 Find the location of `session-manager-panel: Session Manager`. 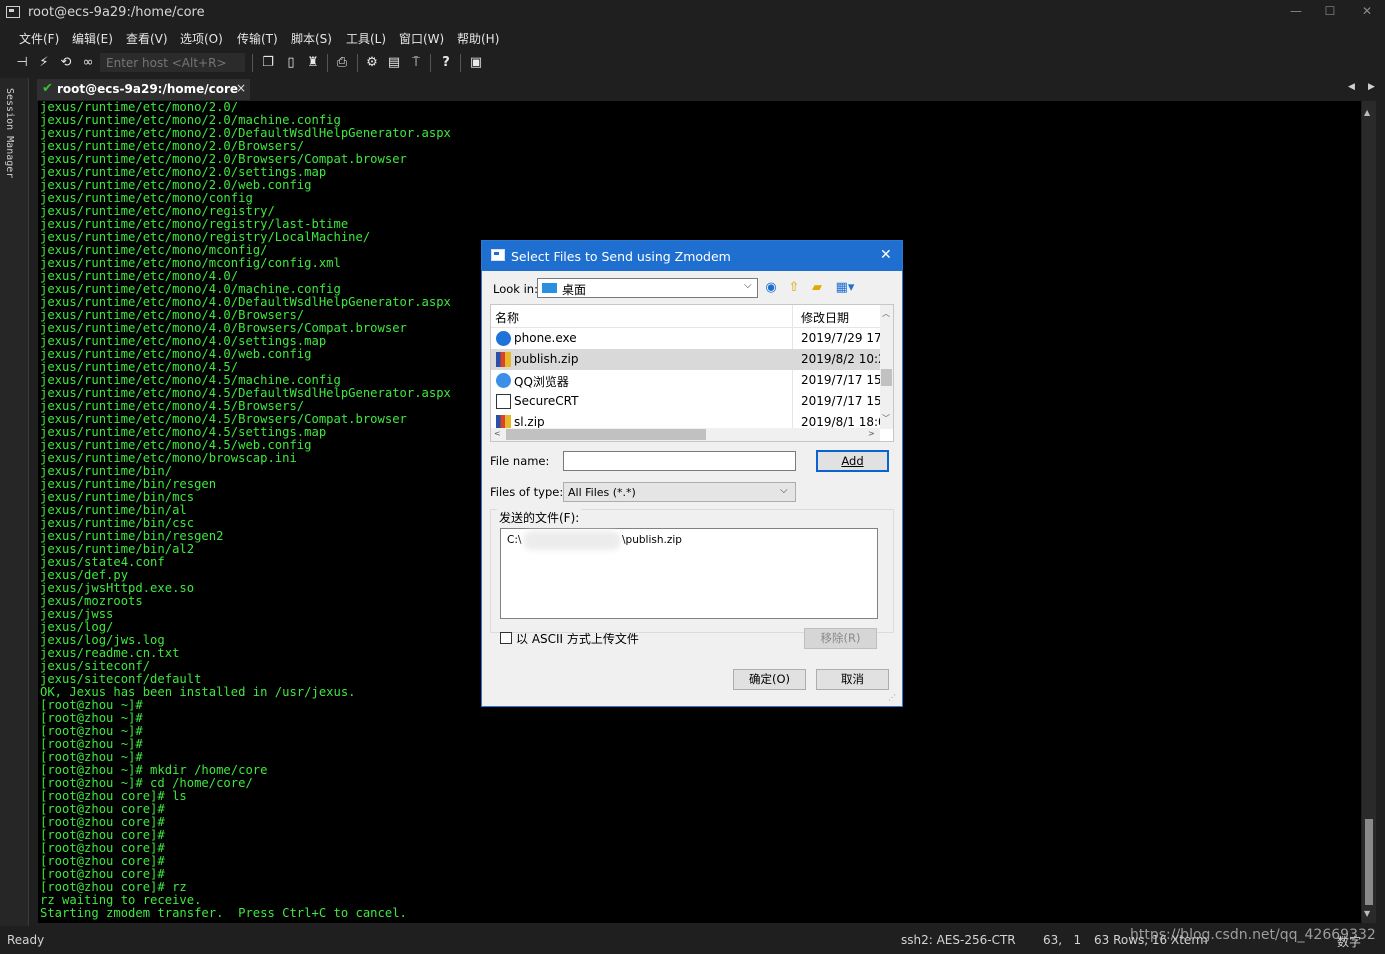

session-manager-panel: Session Manager is located at coordinates (14, 502).